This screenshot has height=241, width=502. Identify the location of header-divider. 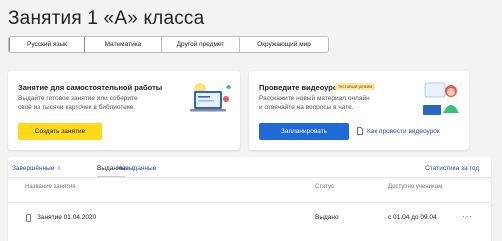
(249, 202).